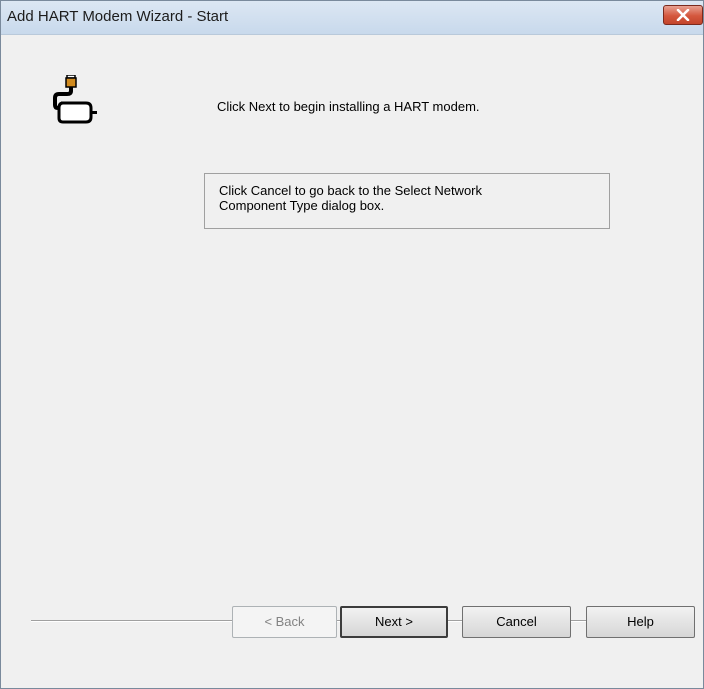  I want to click on cancel-button: Cancel, so click(516, 622).